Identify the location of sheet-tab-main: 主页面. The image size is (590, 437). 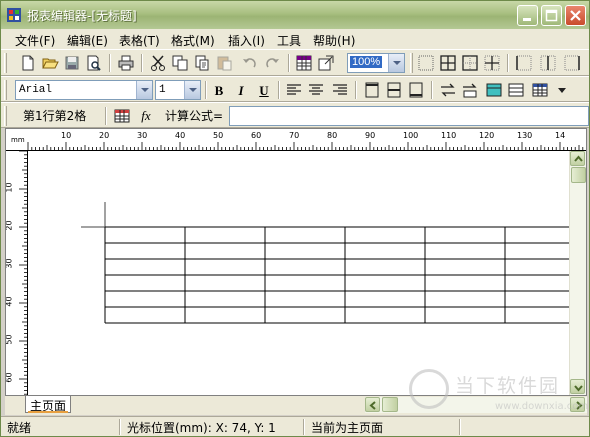
(48, 404).